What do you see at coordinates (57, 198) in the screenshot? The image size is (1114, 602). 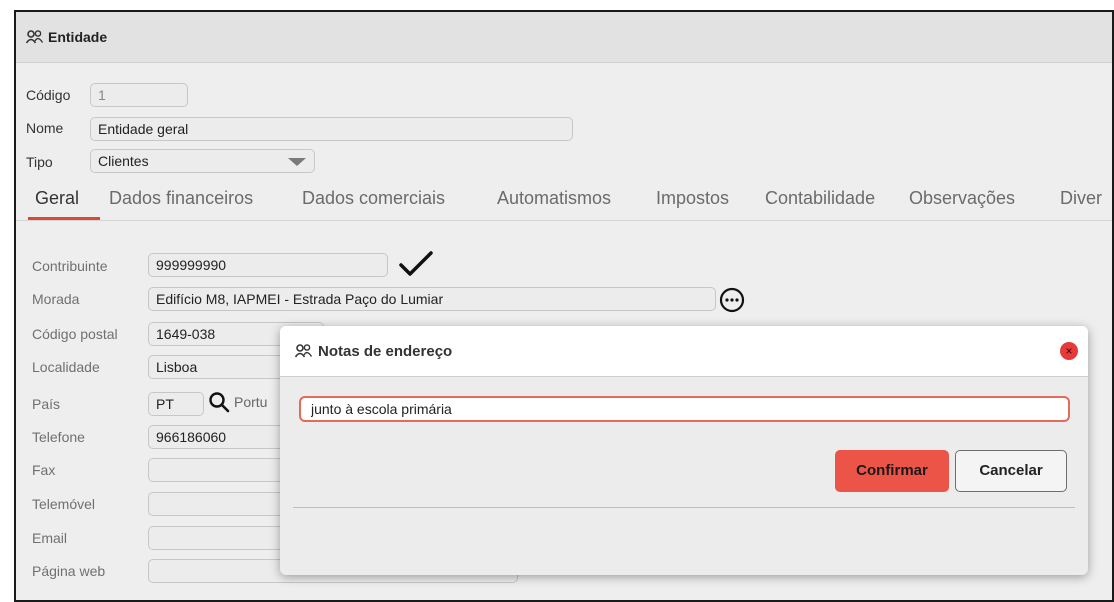 I see `tab-geral: Geral` at bounding box center [57, 198].